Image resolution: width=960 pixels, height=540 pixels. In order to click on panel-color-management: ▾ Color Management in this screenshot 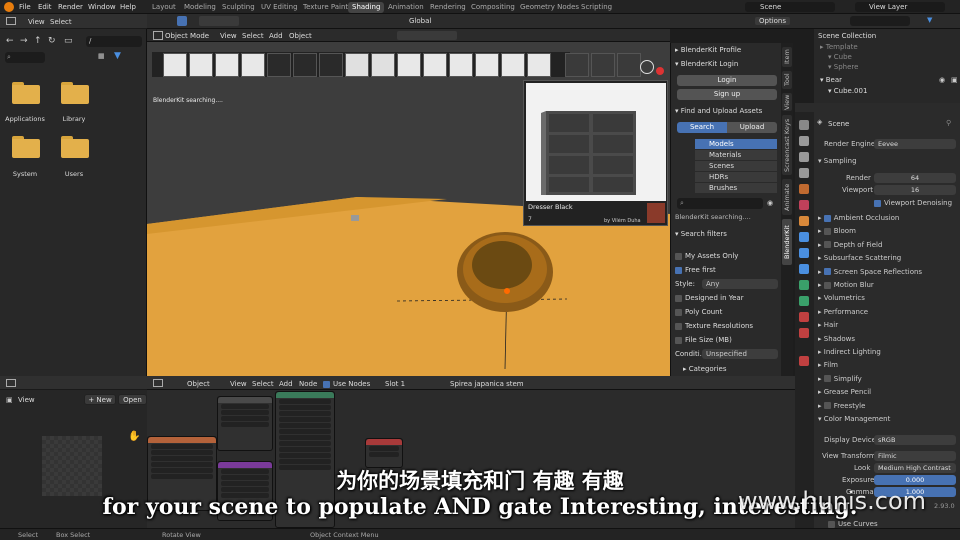, I will do `click(888, 419)`.